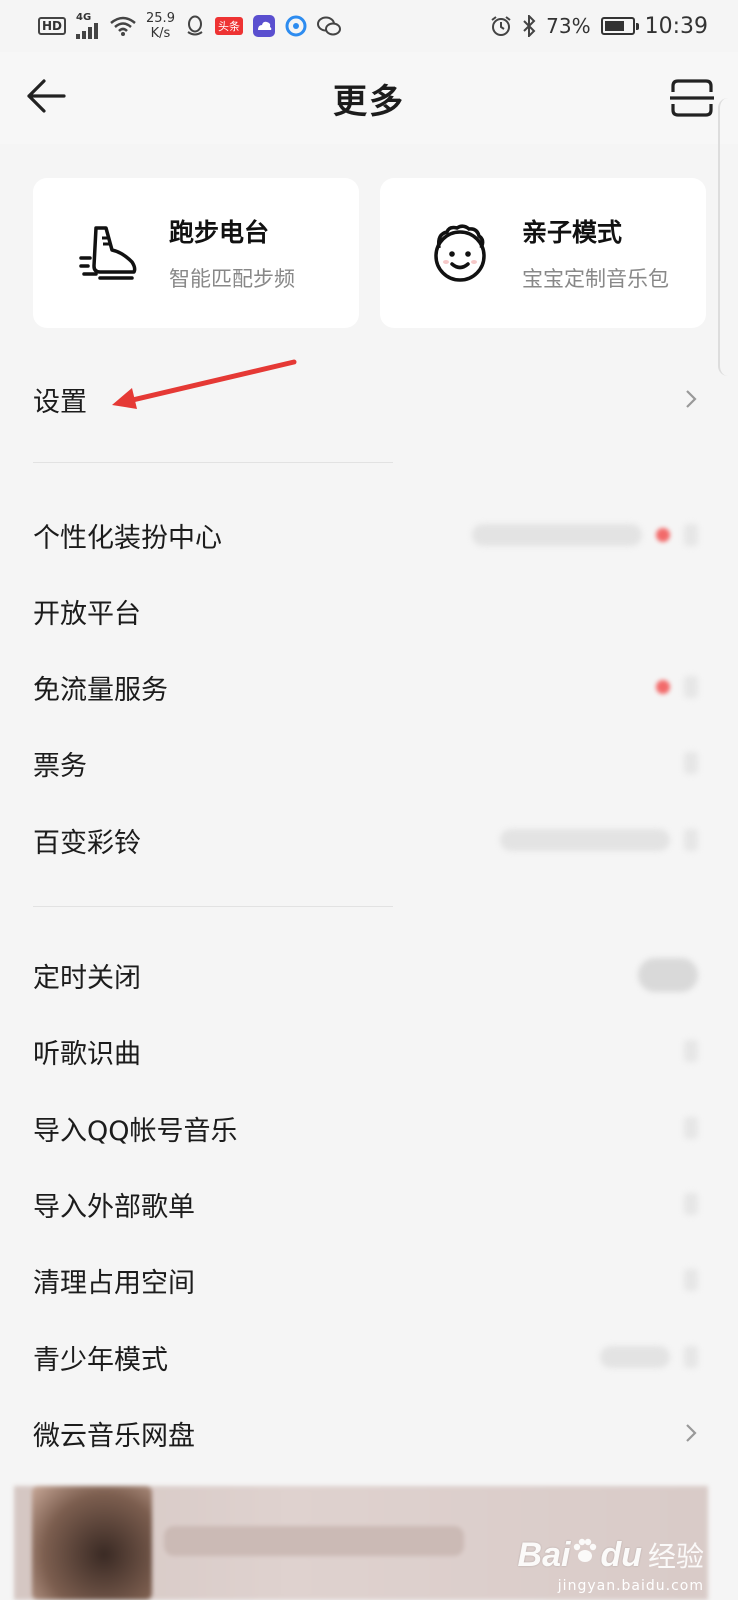 The image size is (738, 1600). What do you see at coordinates (614, 26) in the screenshot?
I see `battery-fill` at bounding box center [614, 26].